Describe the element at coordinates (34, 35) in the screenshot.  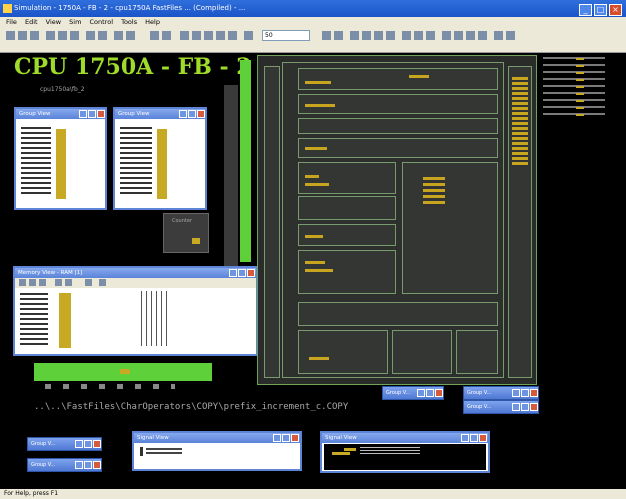
I see `save-icon` at that location.